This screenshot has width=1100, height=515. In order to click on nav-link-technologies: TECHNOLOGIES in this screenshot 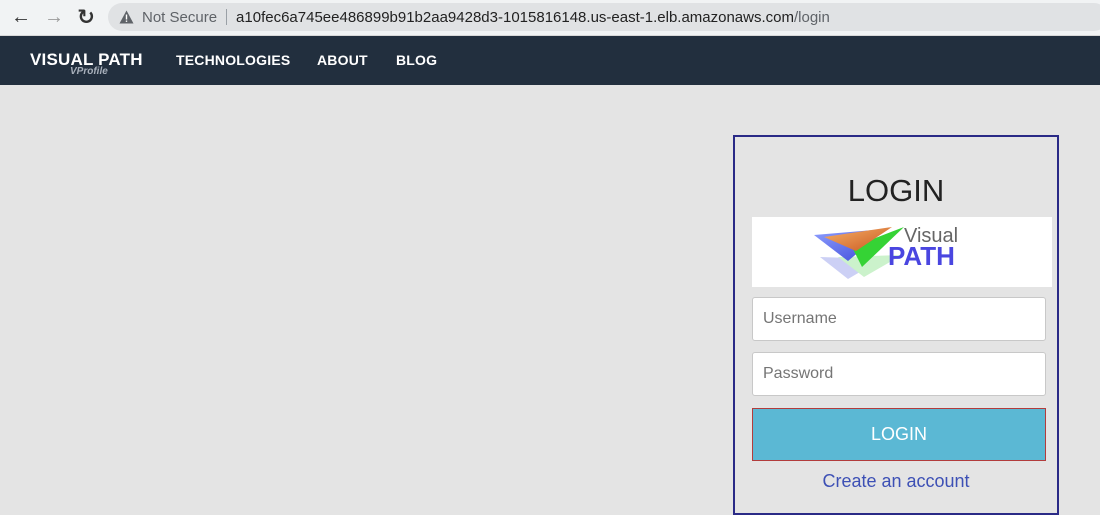, I will do `click(233, 60)`.